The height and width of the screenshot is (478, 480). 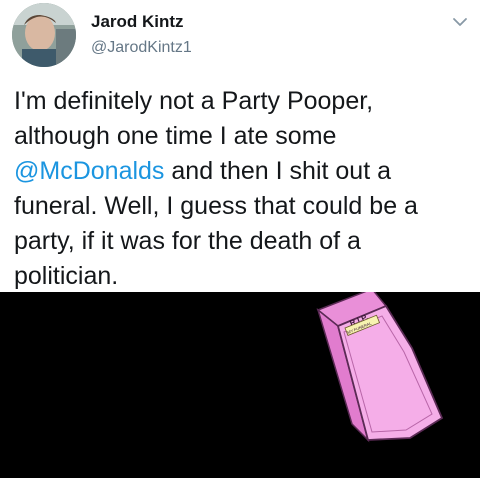 I want to click on avatar, so click(x=44, y=35).